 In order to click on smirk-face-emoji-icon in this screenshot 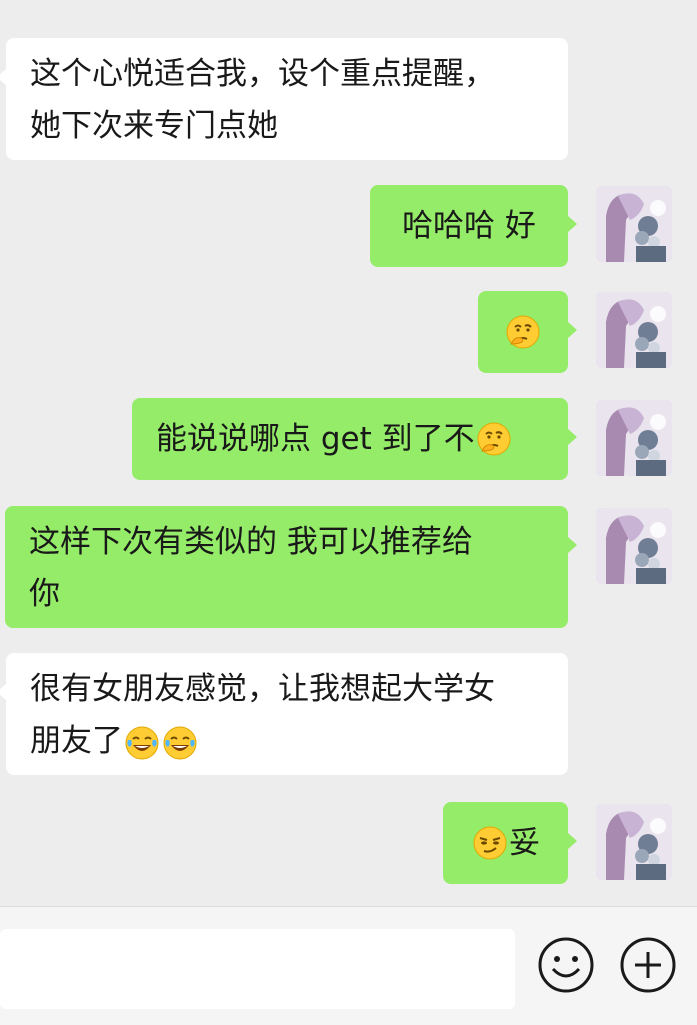, I will do `click(490, 843)`.